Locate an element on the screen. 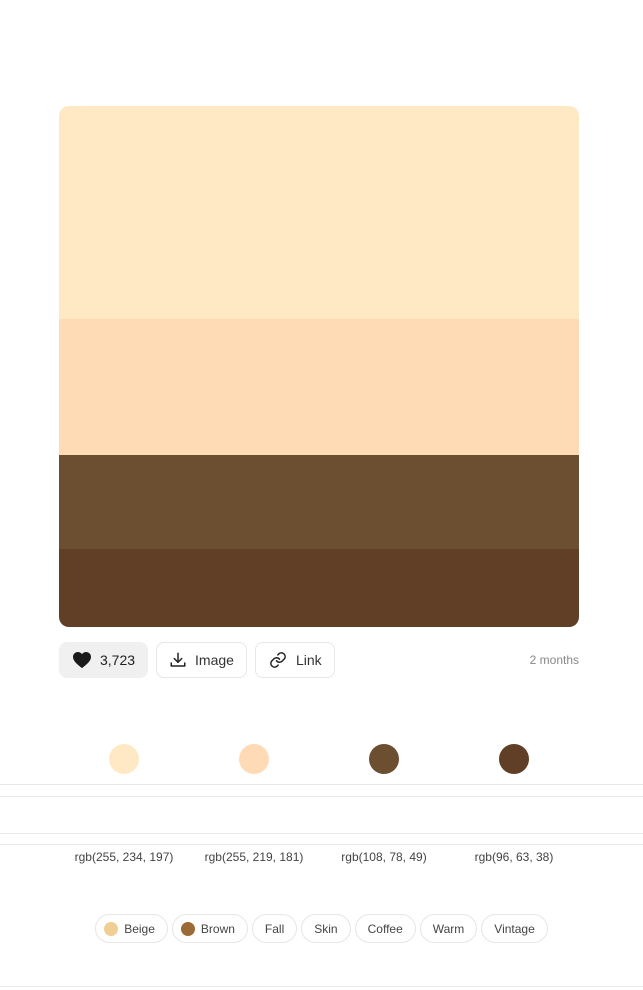 This screenshot has height=990, width=643. like-count: 3,723 is located at coordinates (118, 660).